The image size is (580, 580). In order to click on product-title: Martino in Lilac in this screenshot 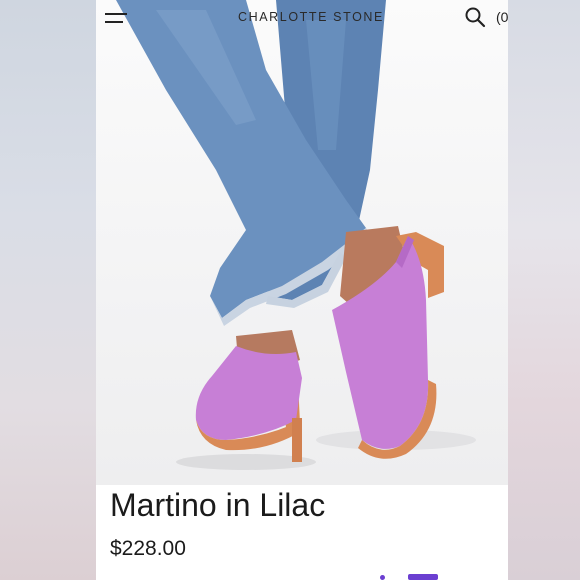, I will do `click(218, 505)`.